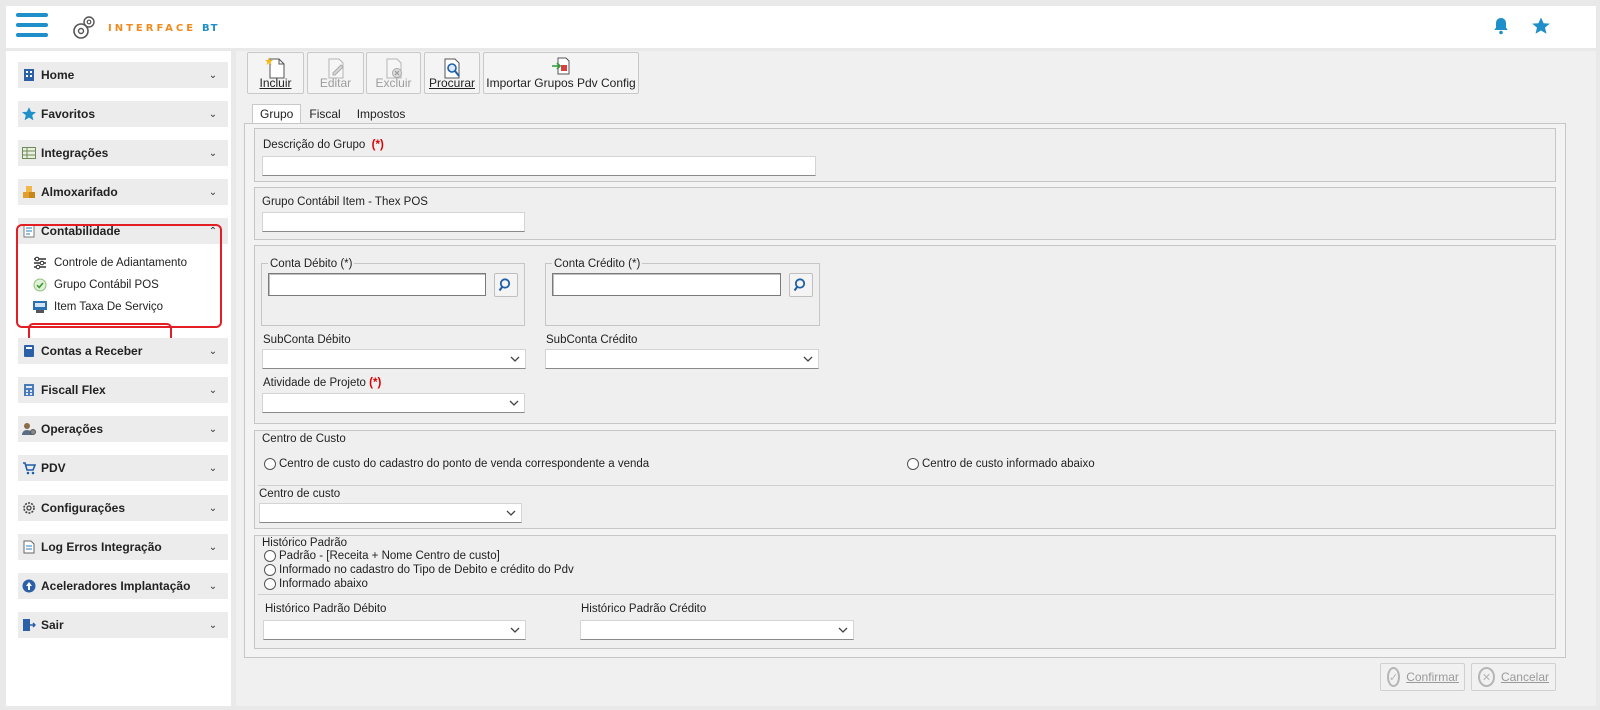  Describe the element at coordinates (123, 75) in the screenshot. I see `sidebar-item-home: Home ⌄` at that location.